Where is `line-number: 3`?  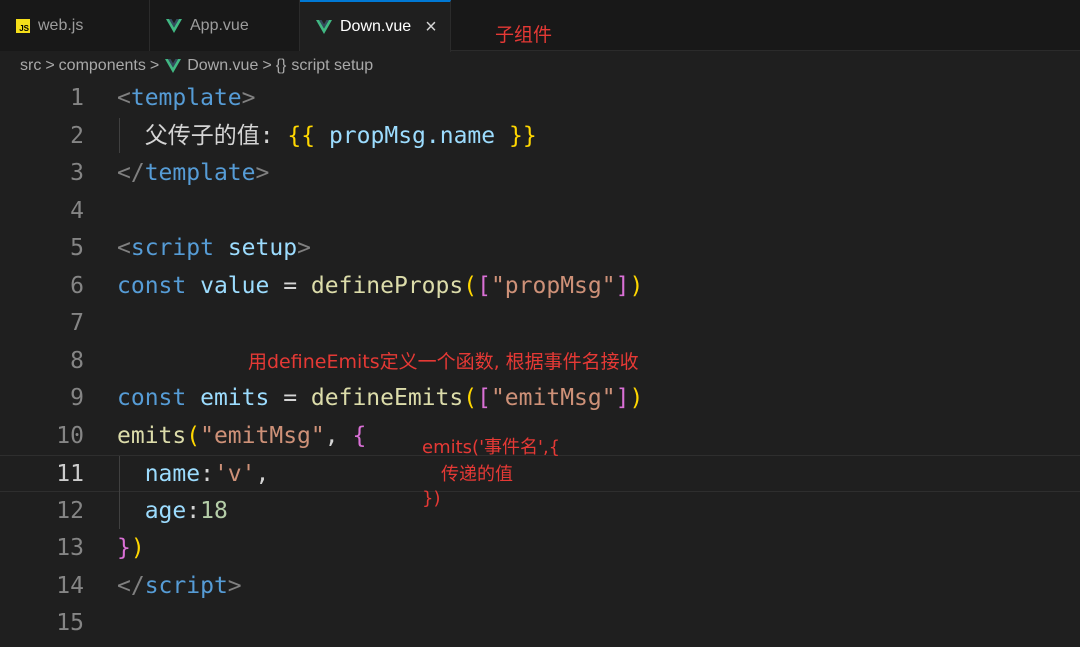 line-number: 3 is located at coordinates (77, 173).